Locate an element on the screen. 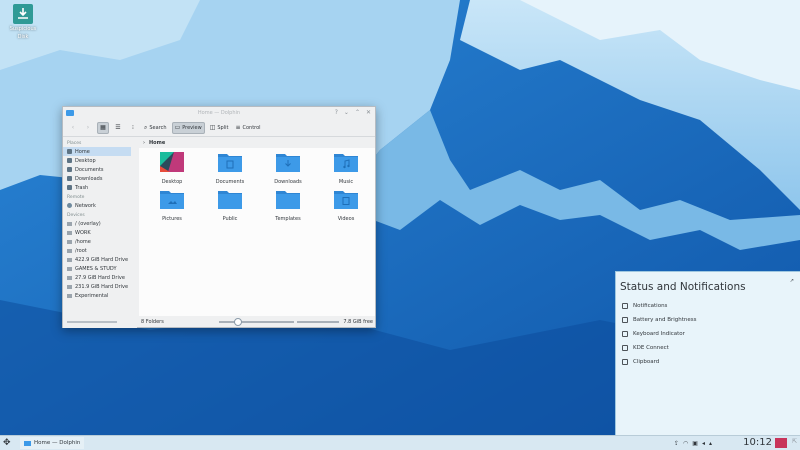 The height and width of the screenshot is (450, 800). file-item-public: Public is located at coordinates (230, 205).